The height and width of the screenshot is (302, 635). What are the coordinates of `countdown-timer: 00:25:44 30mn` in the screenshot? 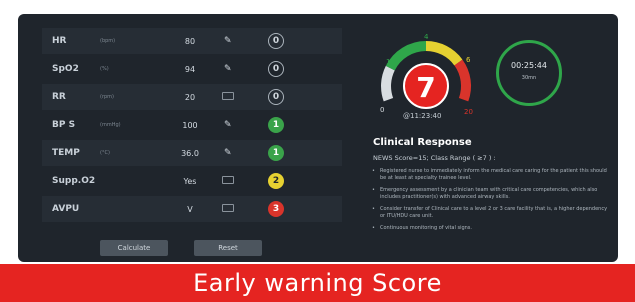 It's located at (529, 73).